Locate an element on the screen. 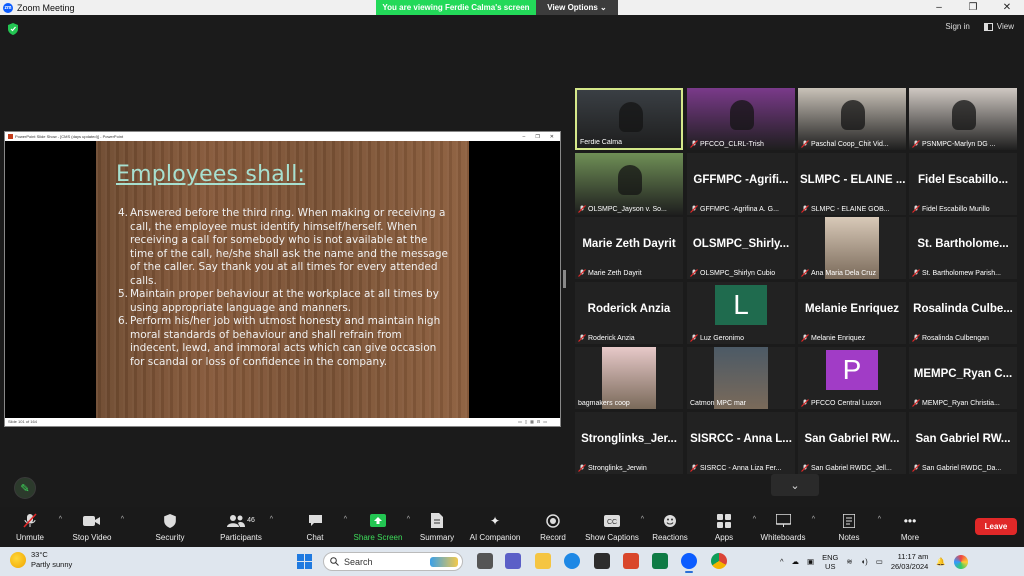  edge-browser-icon is located at coordinates (572, 561).